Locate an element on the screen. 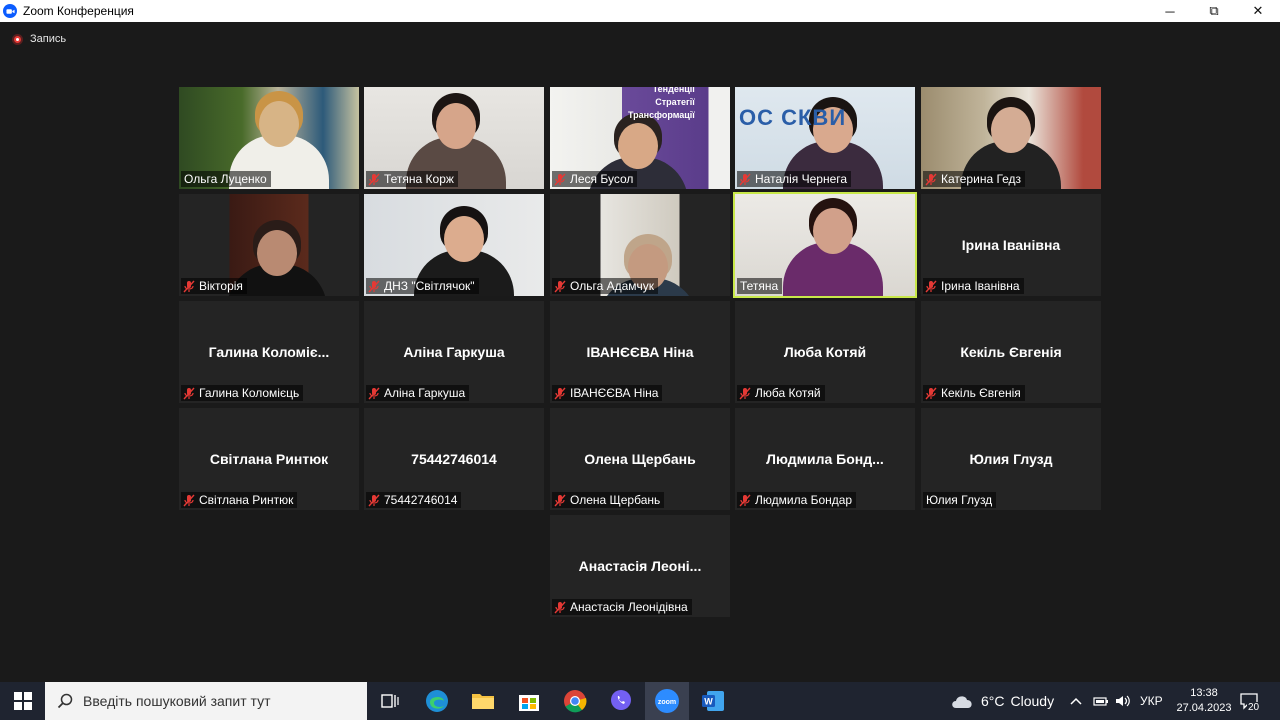 Image resolution: width=1280 pixels, height=720 pixels. zoom-icon: zoom is located at coordinates (667, 701).